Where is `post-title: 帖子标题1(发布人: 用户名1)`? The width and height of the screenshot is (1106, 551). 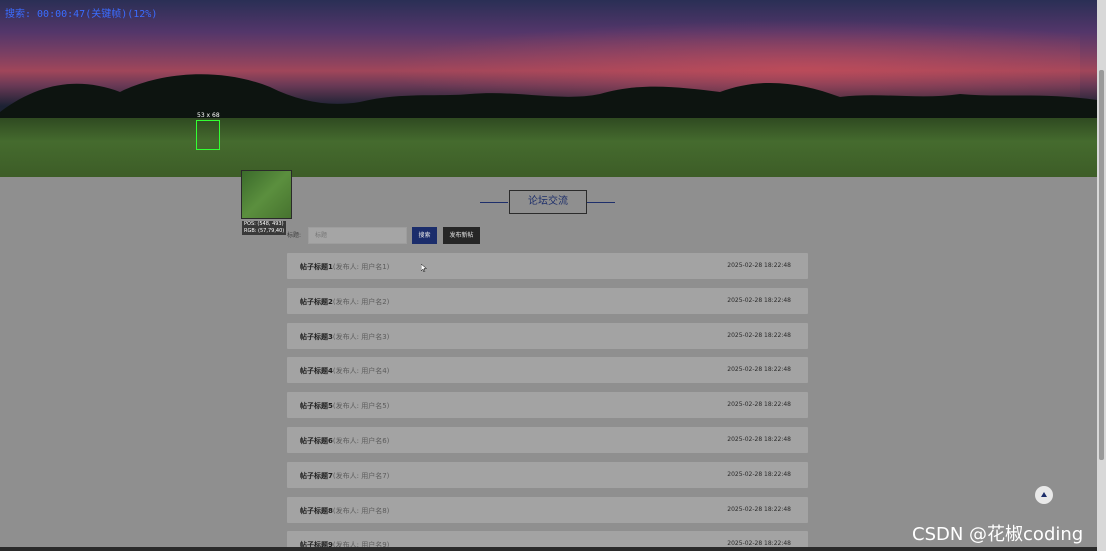 post-title: 帖子标题1(发布人: 用户名1) is located at coordinates (344, 267).